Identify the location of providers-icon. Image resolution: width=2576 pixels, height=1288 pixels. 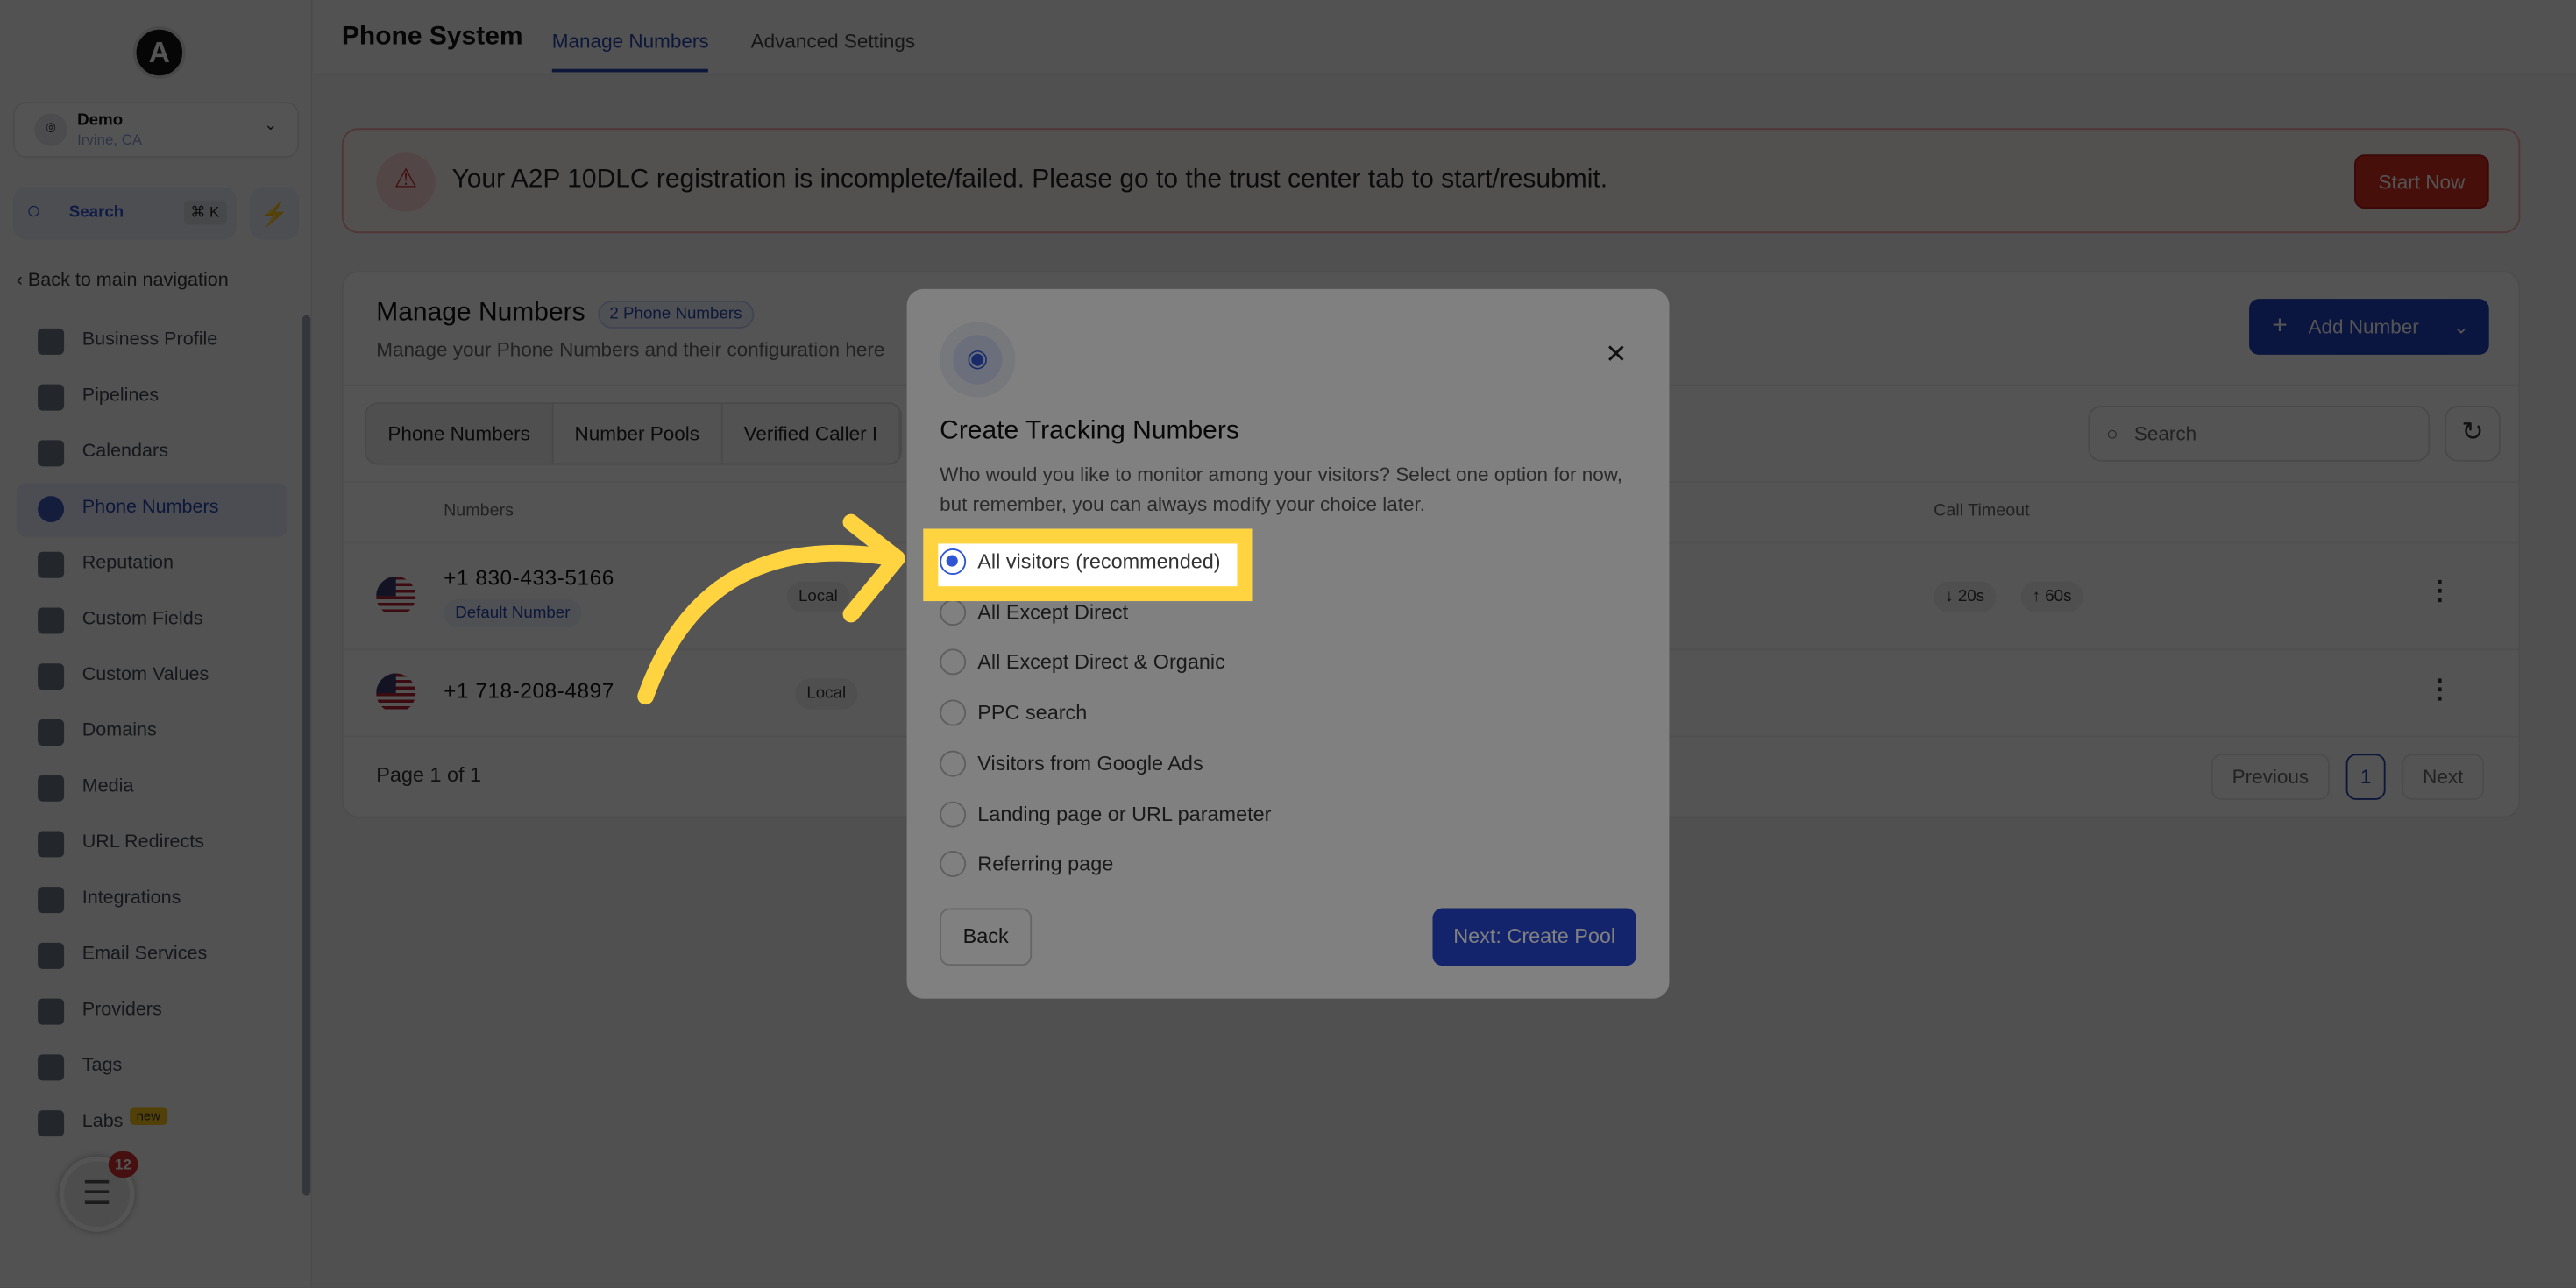
(51, 1011).